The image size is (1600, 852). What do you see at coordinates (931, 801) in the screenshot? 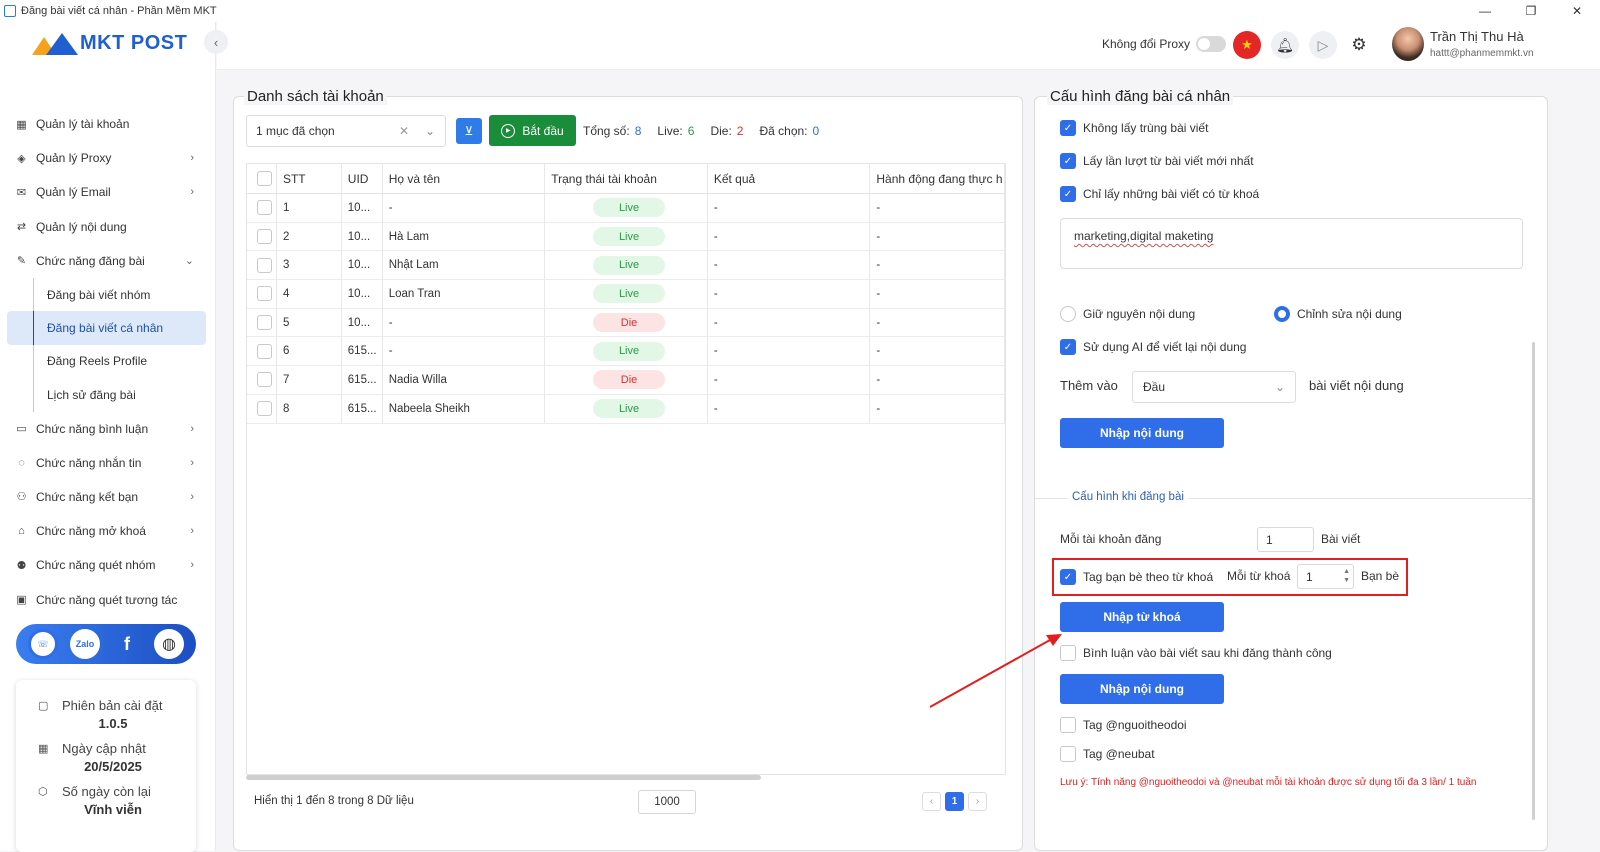
I see `prev-page-button: ‹` at bounding box center [931, 801].